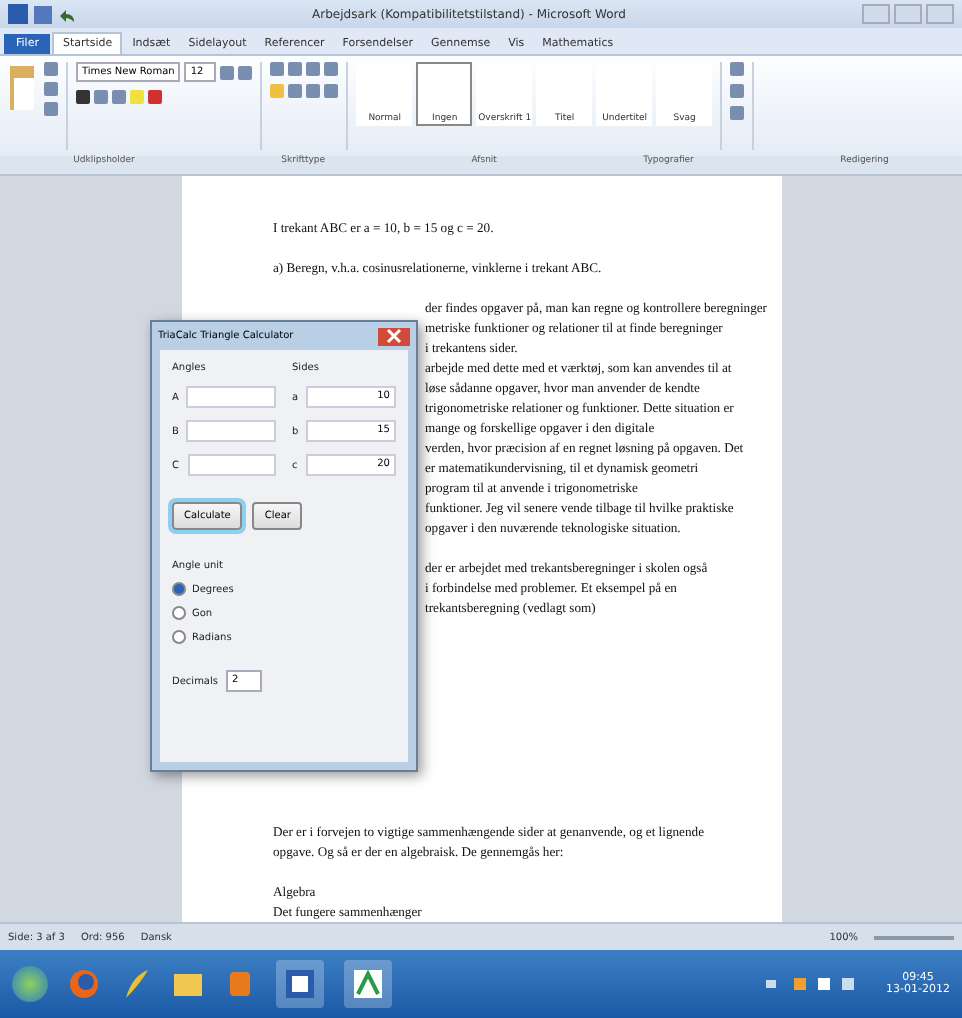  What do you see at coordinates (908, 14) in the screenshot?
I see `maximize-button` at bounding box center [908, 14].